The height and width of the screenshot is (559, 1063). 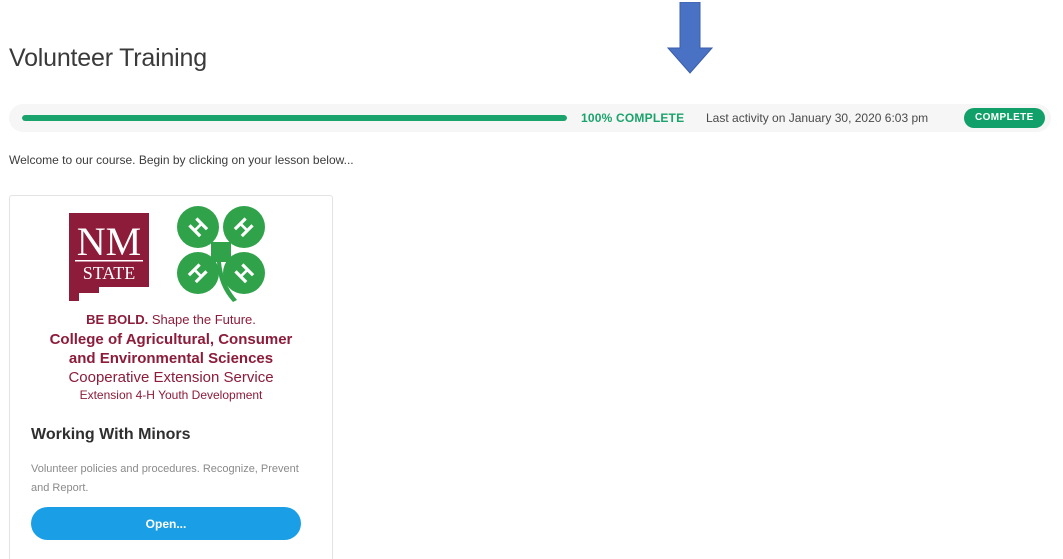 What do you see at coordinates (109, 241) in the screenshot?
I see `svg-text: NM` at bounding box center [109, 241].